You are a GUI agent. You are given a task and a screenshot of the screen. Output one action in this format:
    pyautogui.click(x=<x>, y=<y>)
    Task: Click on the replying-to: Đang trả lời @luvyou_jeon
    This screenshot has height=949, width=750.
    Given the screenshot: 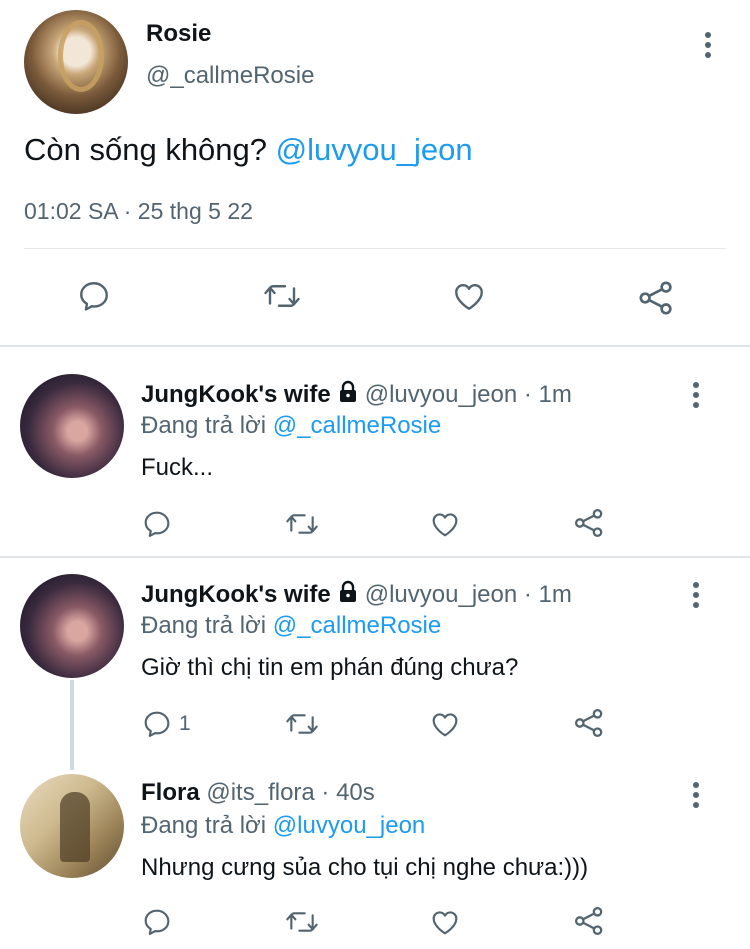 What is the action you would take?
    pyautogui.click(x=283, y=826)
    